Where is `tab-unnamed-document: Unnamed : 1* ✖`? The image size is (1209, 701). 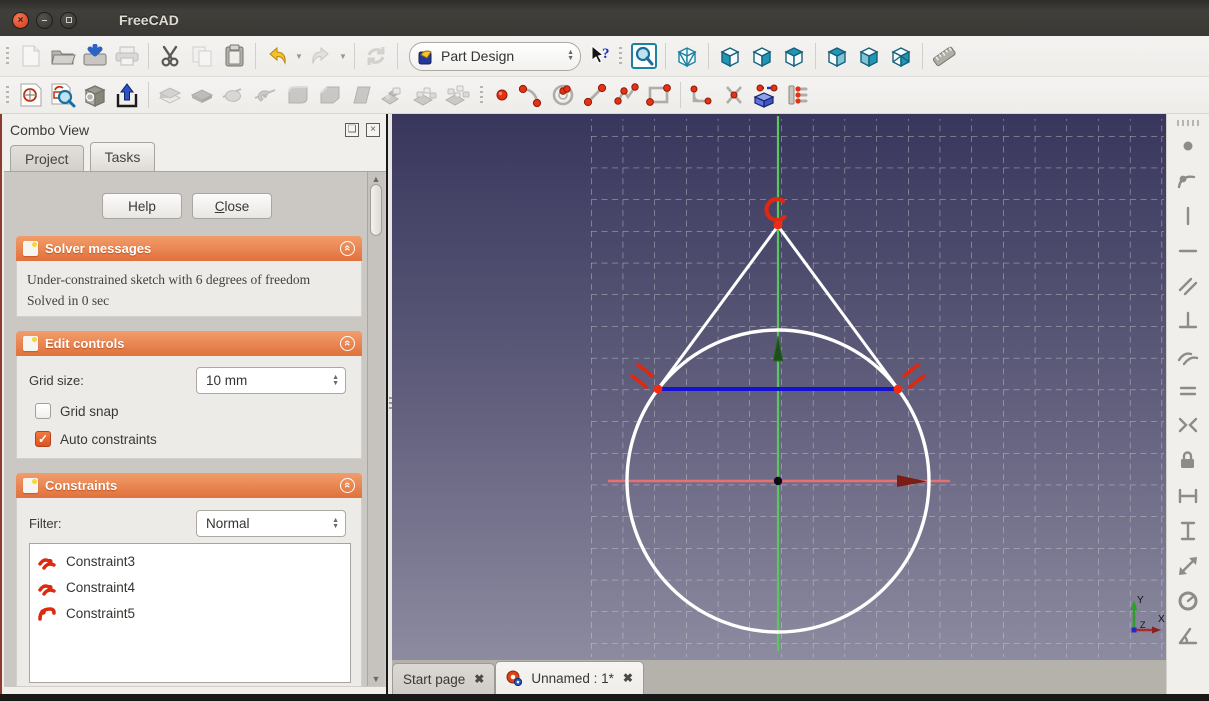 tab-unnamed-document: Unnamed : 1* ✖ is located at coordinates (569, 677).